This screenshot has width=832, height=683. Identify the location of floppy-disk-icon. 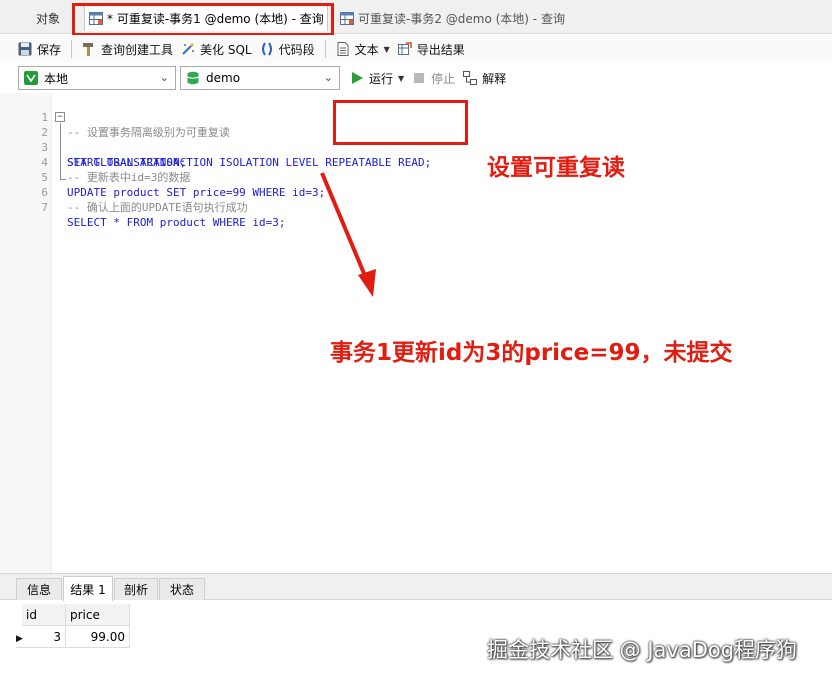
(25, 49).